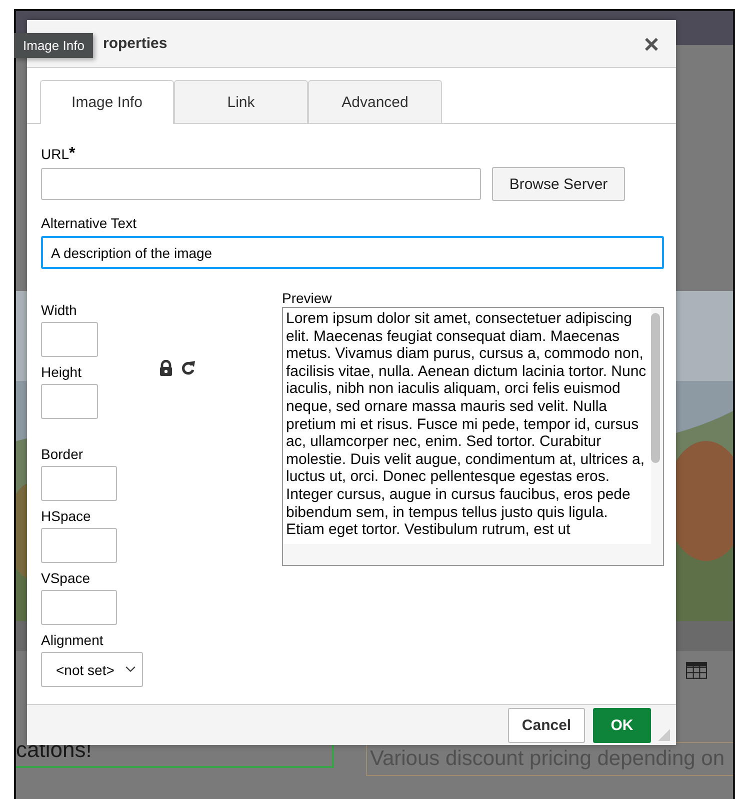  What do you see at coordinates (66, 516) in the screenshot?
I see `field-label: HSpace` at bounding box center [66, 516].